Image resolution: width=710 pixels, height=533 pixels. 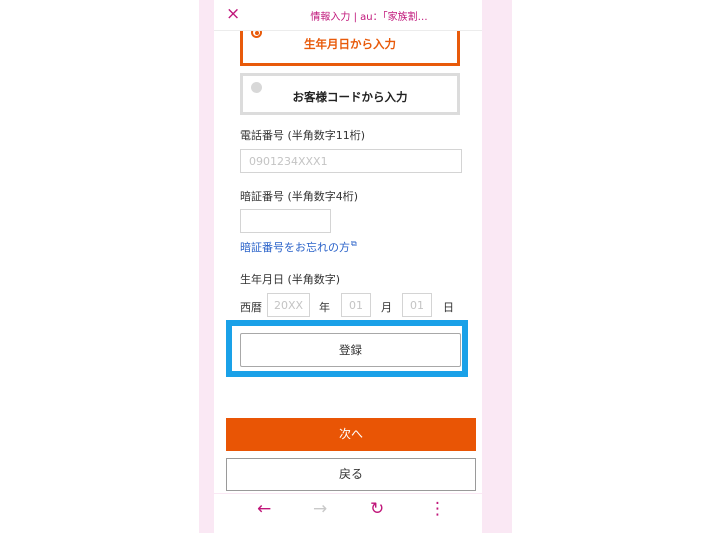 I want to click on menu-icon: ⋮, so click(x=437, y=509).